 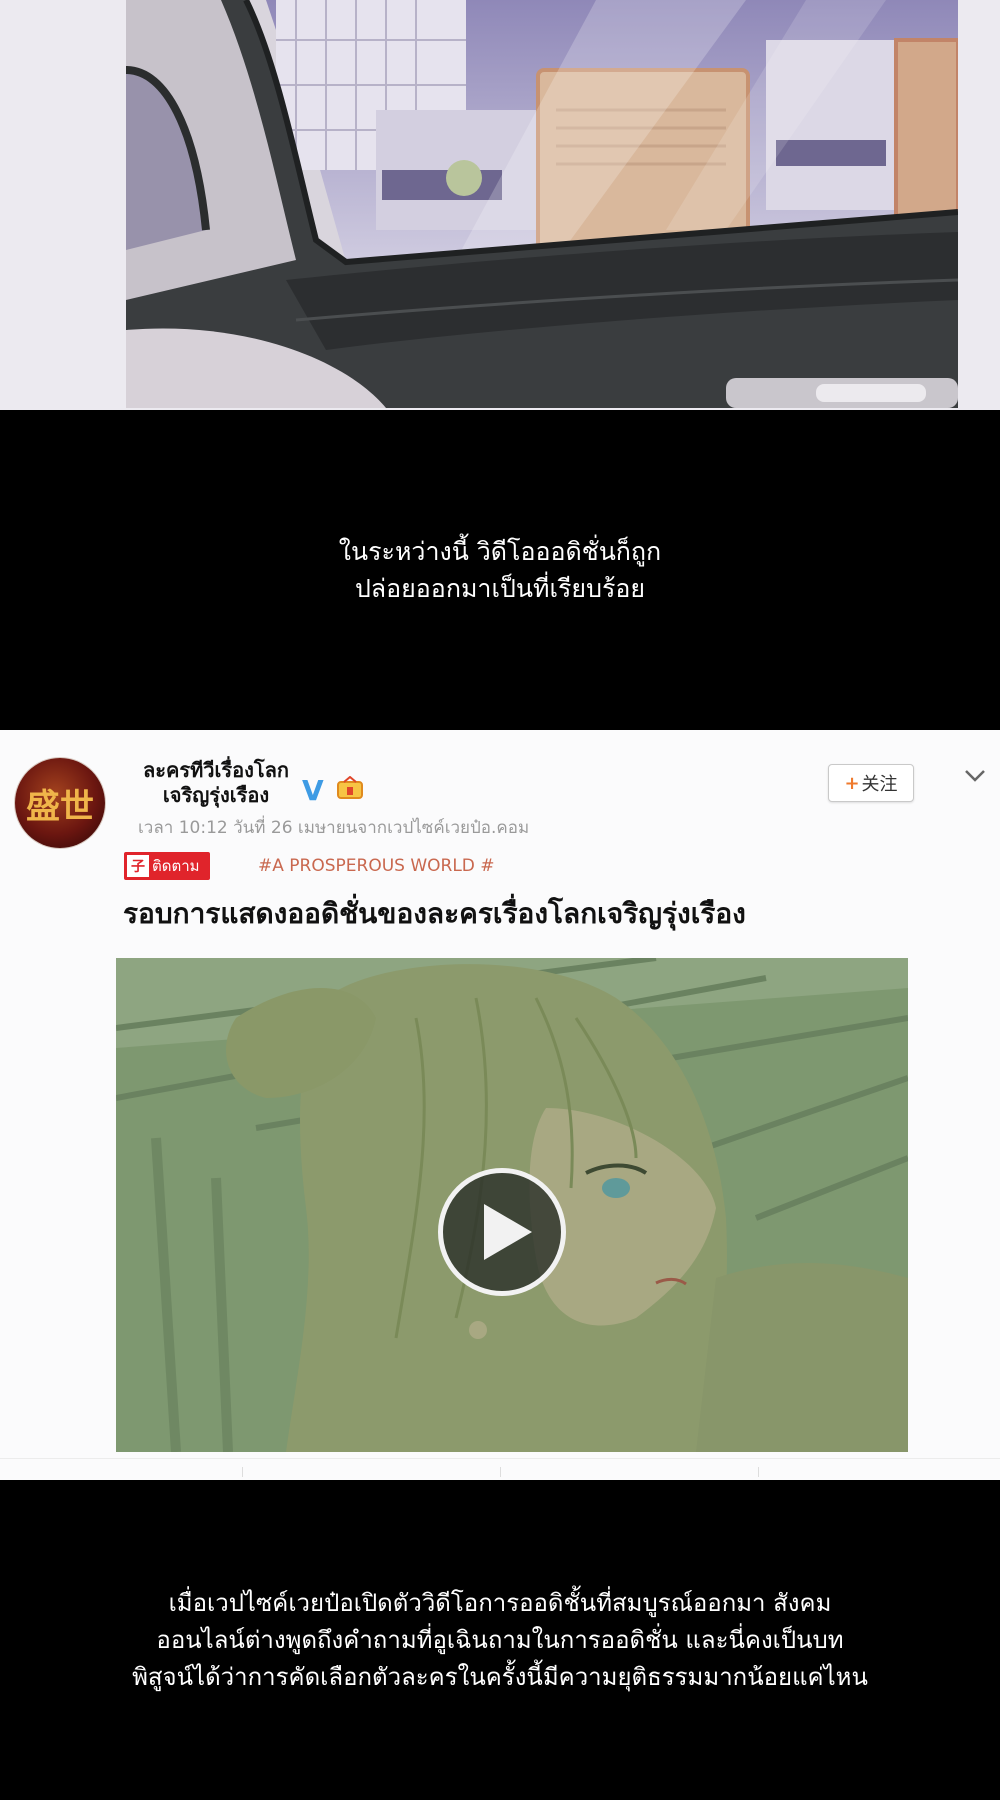 I want to click on hashtag-link: #A PROSPEROUS WORLD #, so click(x=376, y=866).